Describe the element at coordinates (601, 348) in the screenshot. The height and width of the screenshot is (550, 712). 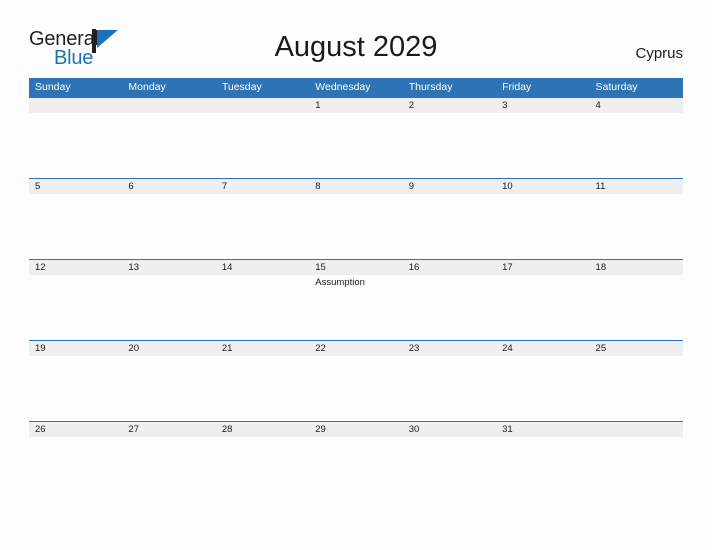
I see `day-number: 25` at that location.